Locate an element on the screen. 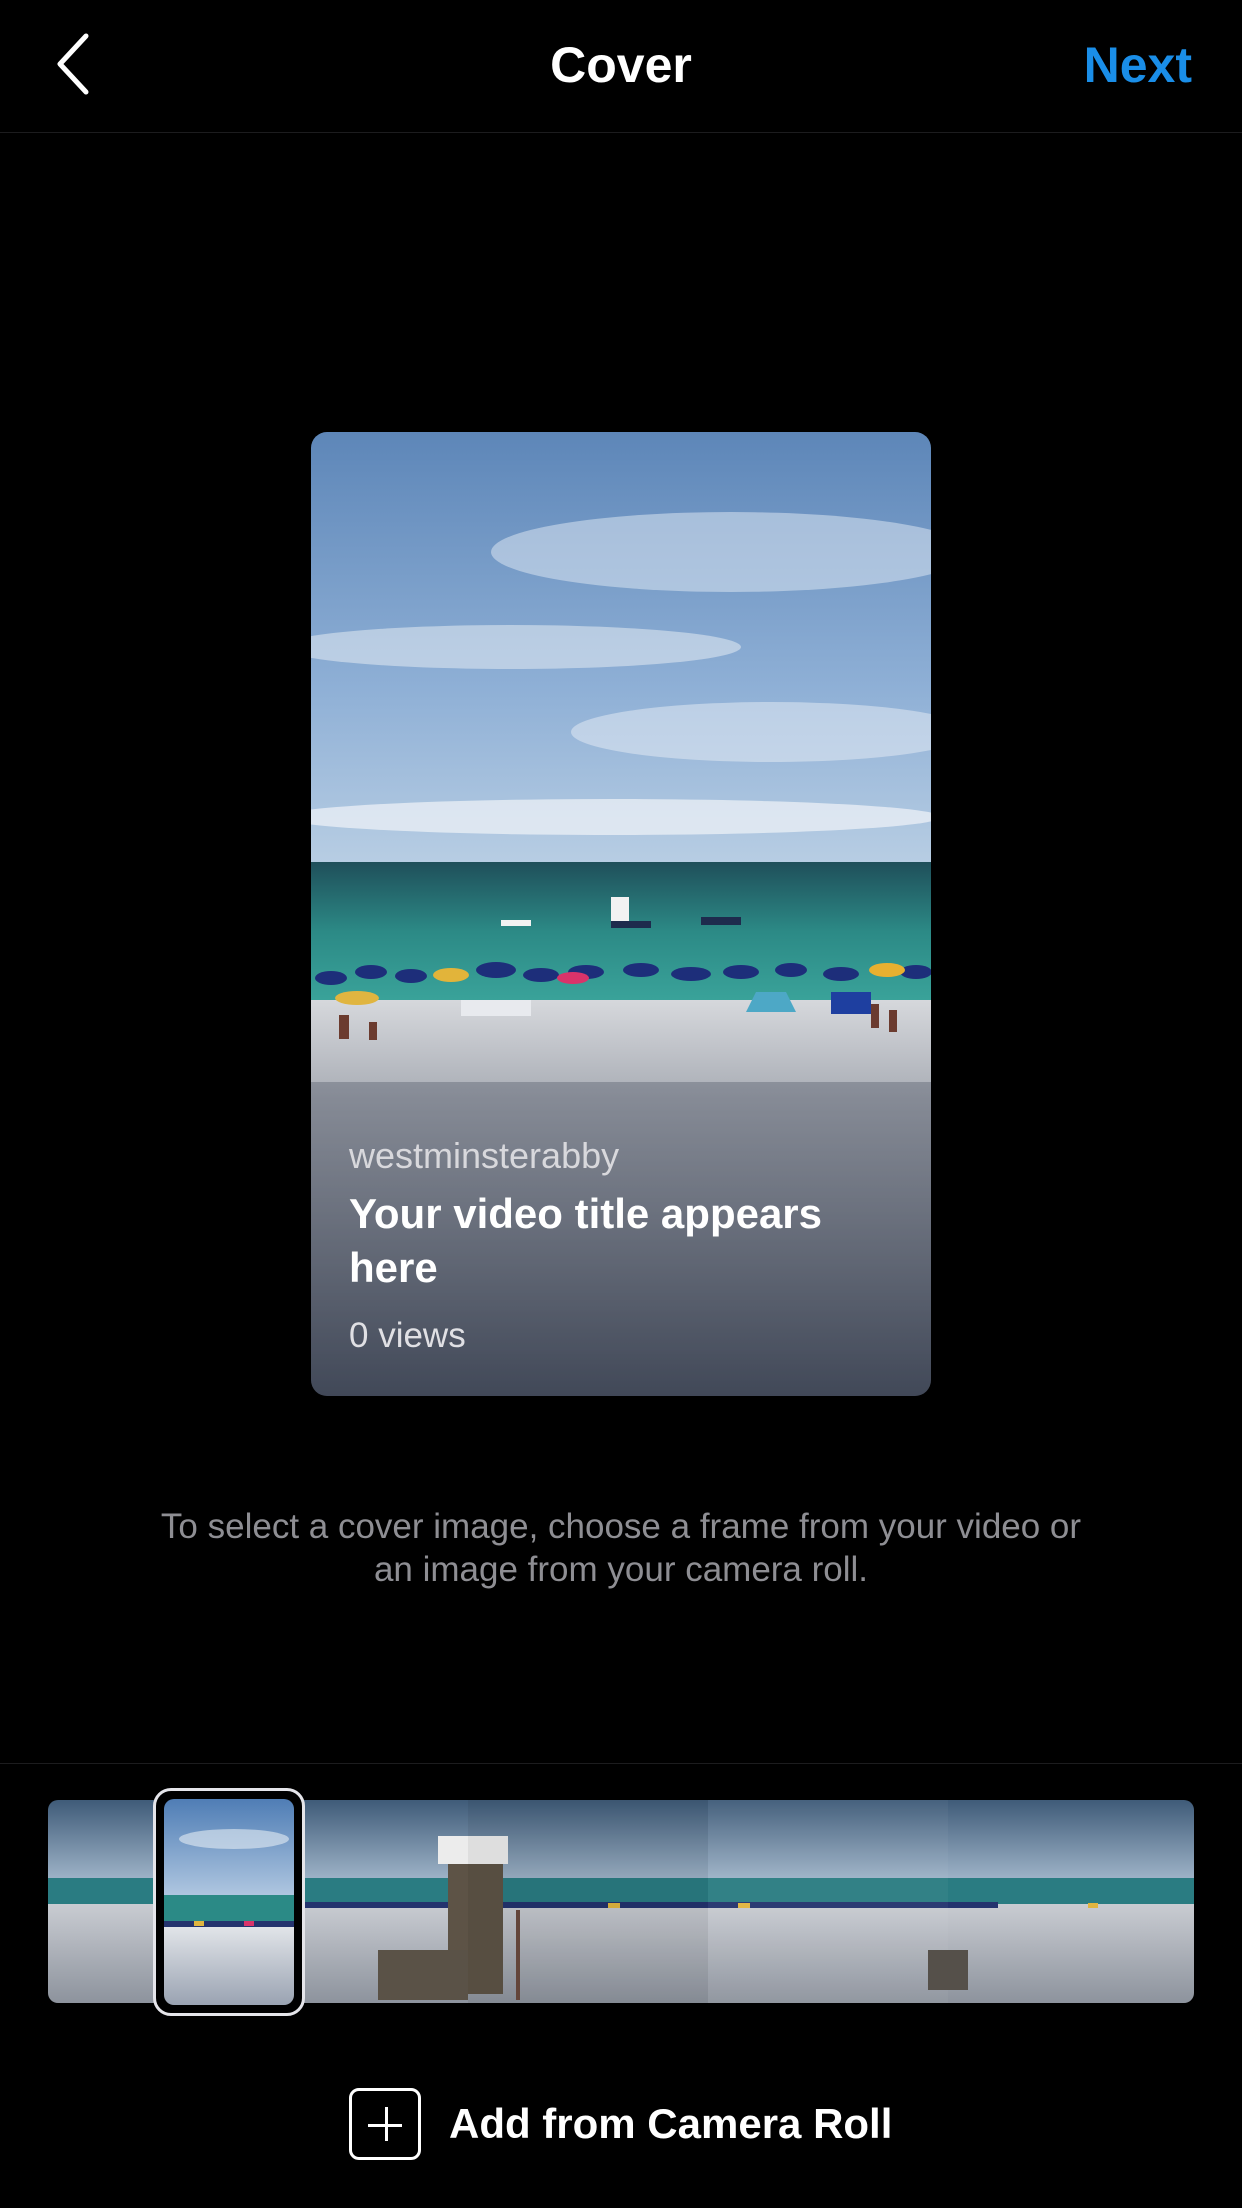 The width and height of the screenshot is (1242, 2208). add-from-camera-roll-button: Add from Camera Roll is located at coordinates (620, 2124).